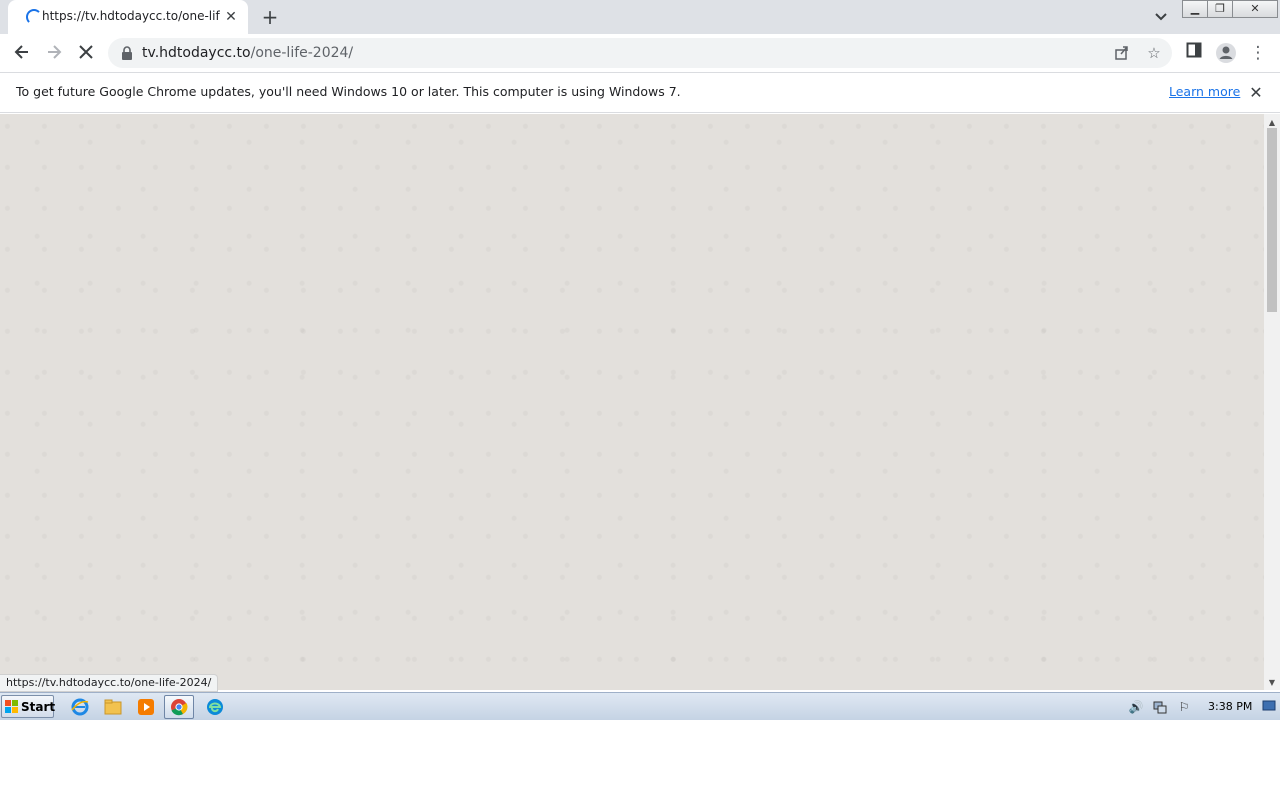  What do you see at coordinates (1230, 706) in the screenshot?
I see `taskbar-clock: 3:38 PM` at bounding box center [1230, 706].